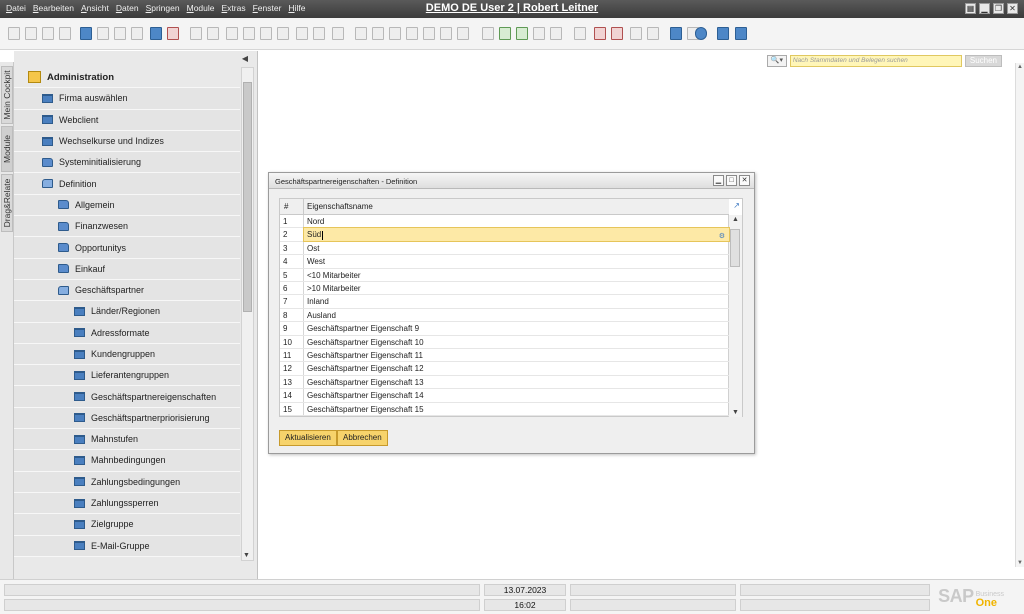  I want to click on tree-item: Allgemein, so click(127, 205).